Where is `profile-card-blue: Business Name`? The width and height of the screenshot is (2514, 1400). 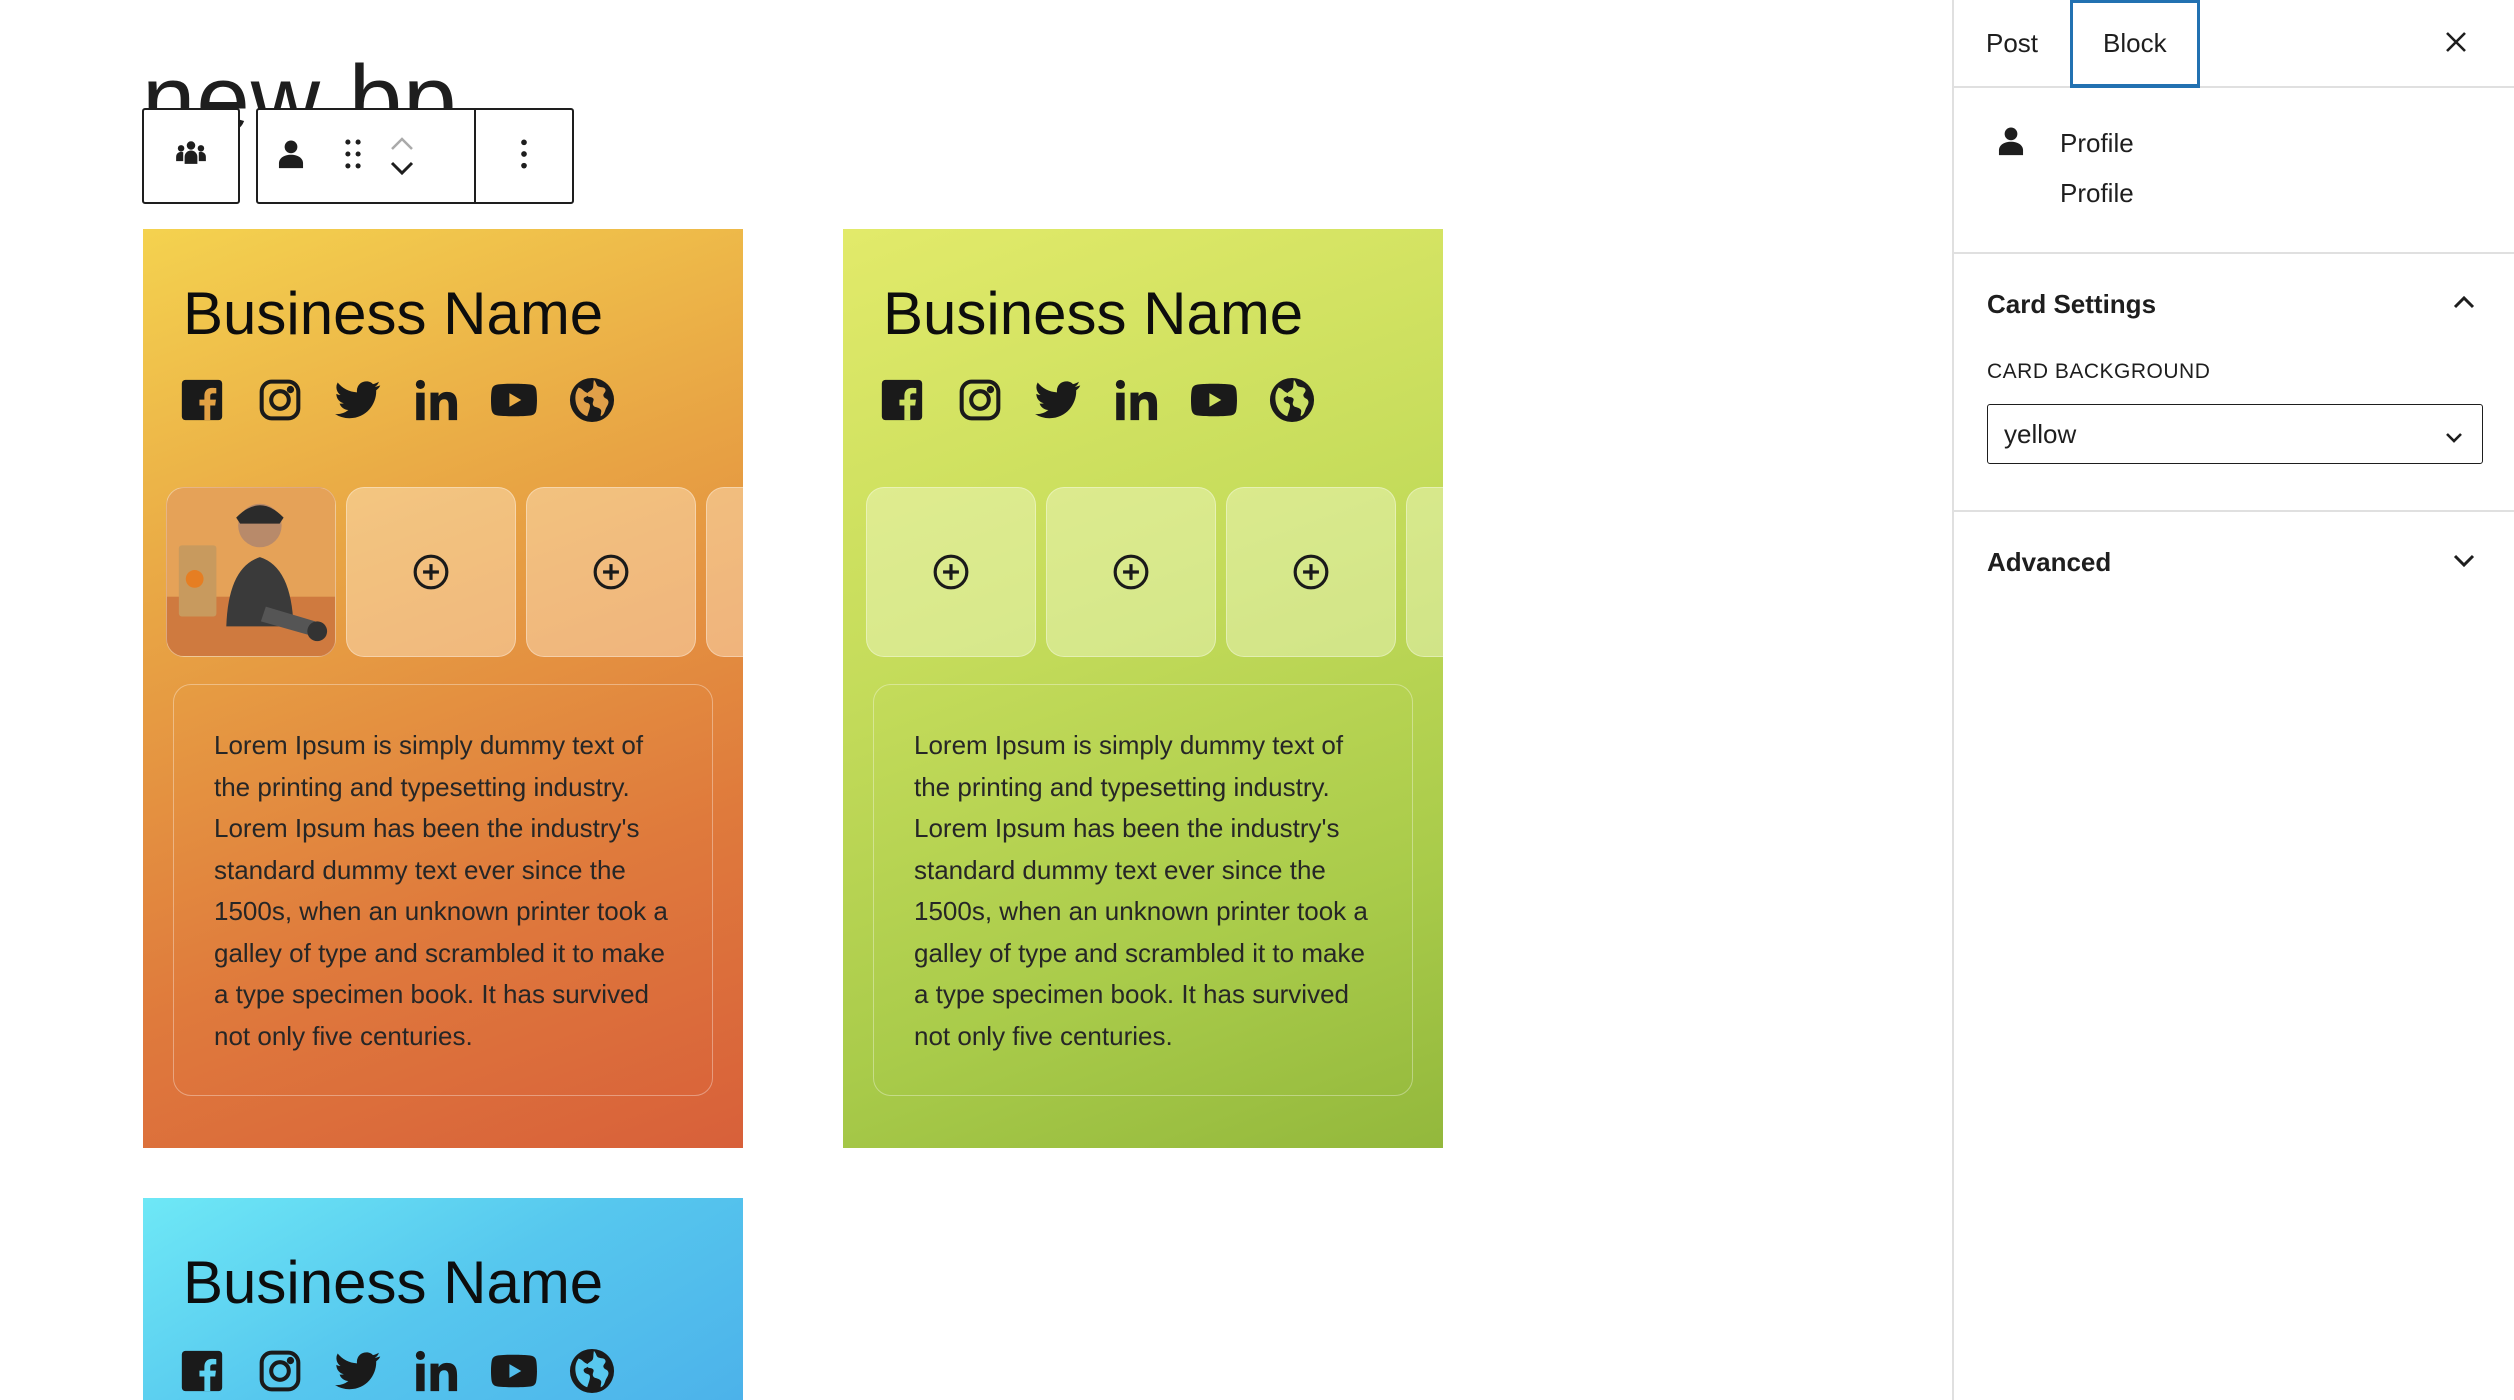 profile-card-blue: Business Name is located at coordinates (443, 1299).